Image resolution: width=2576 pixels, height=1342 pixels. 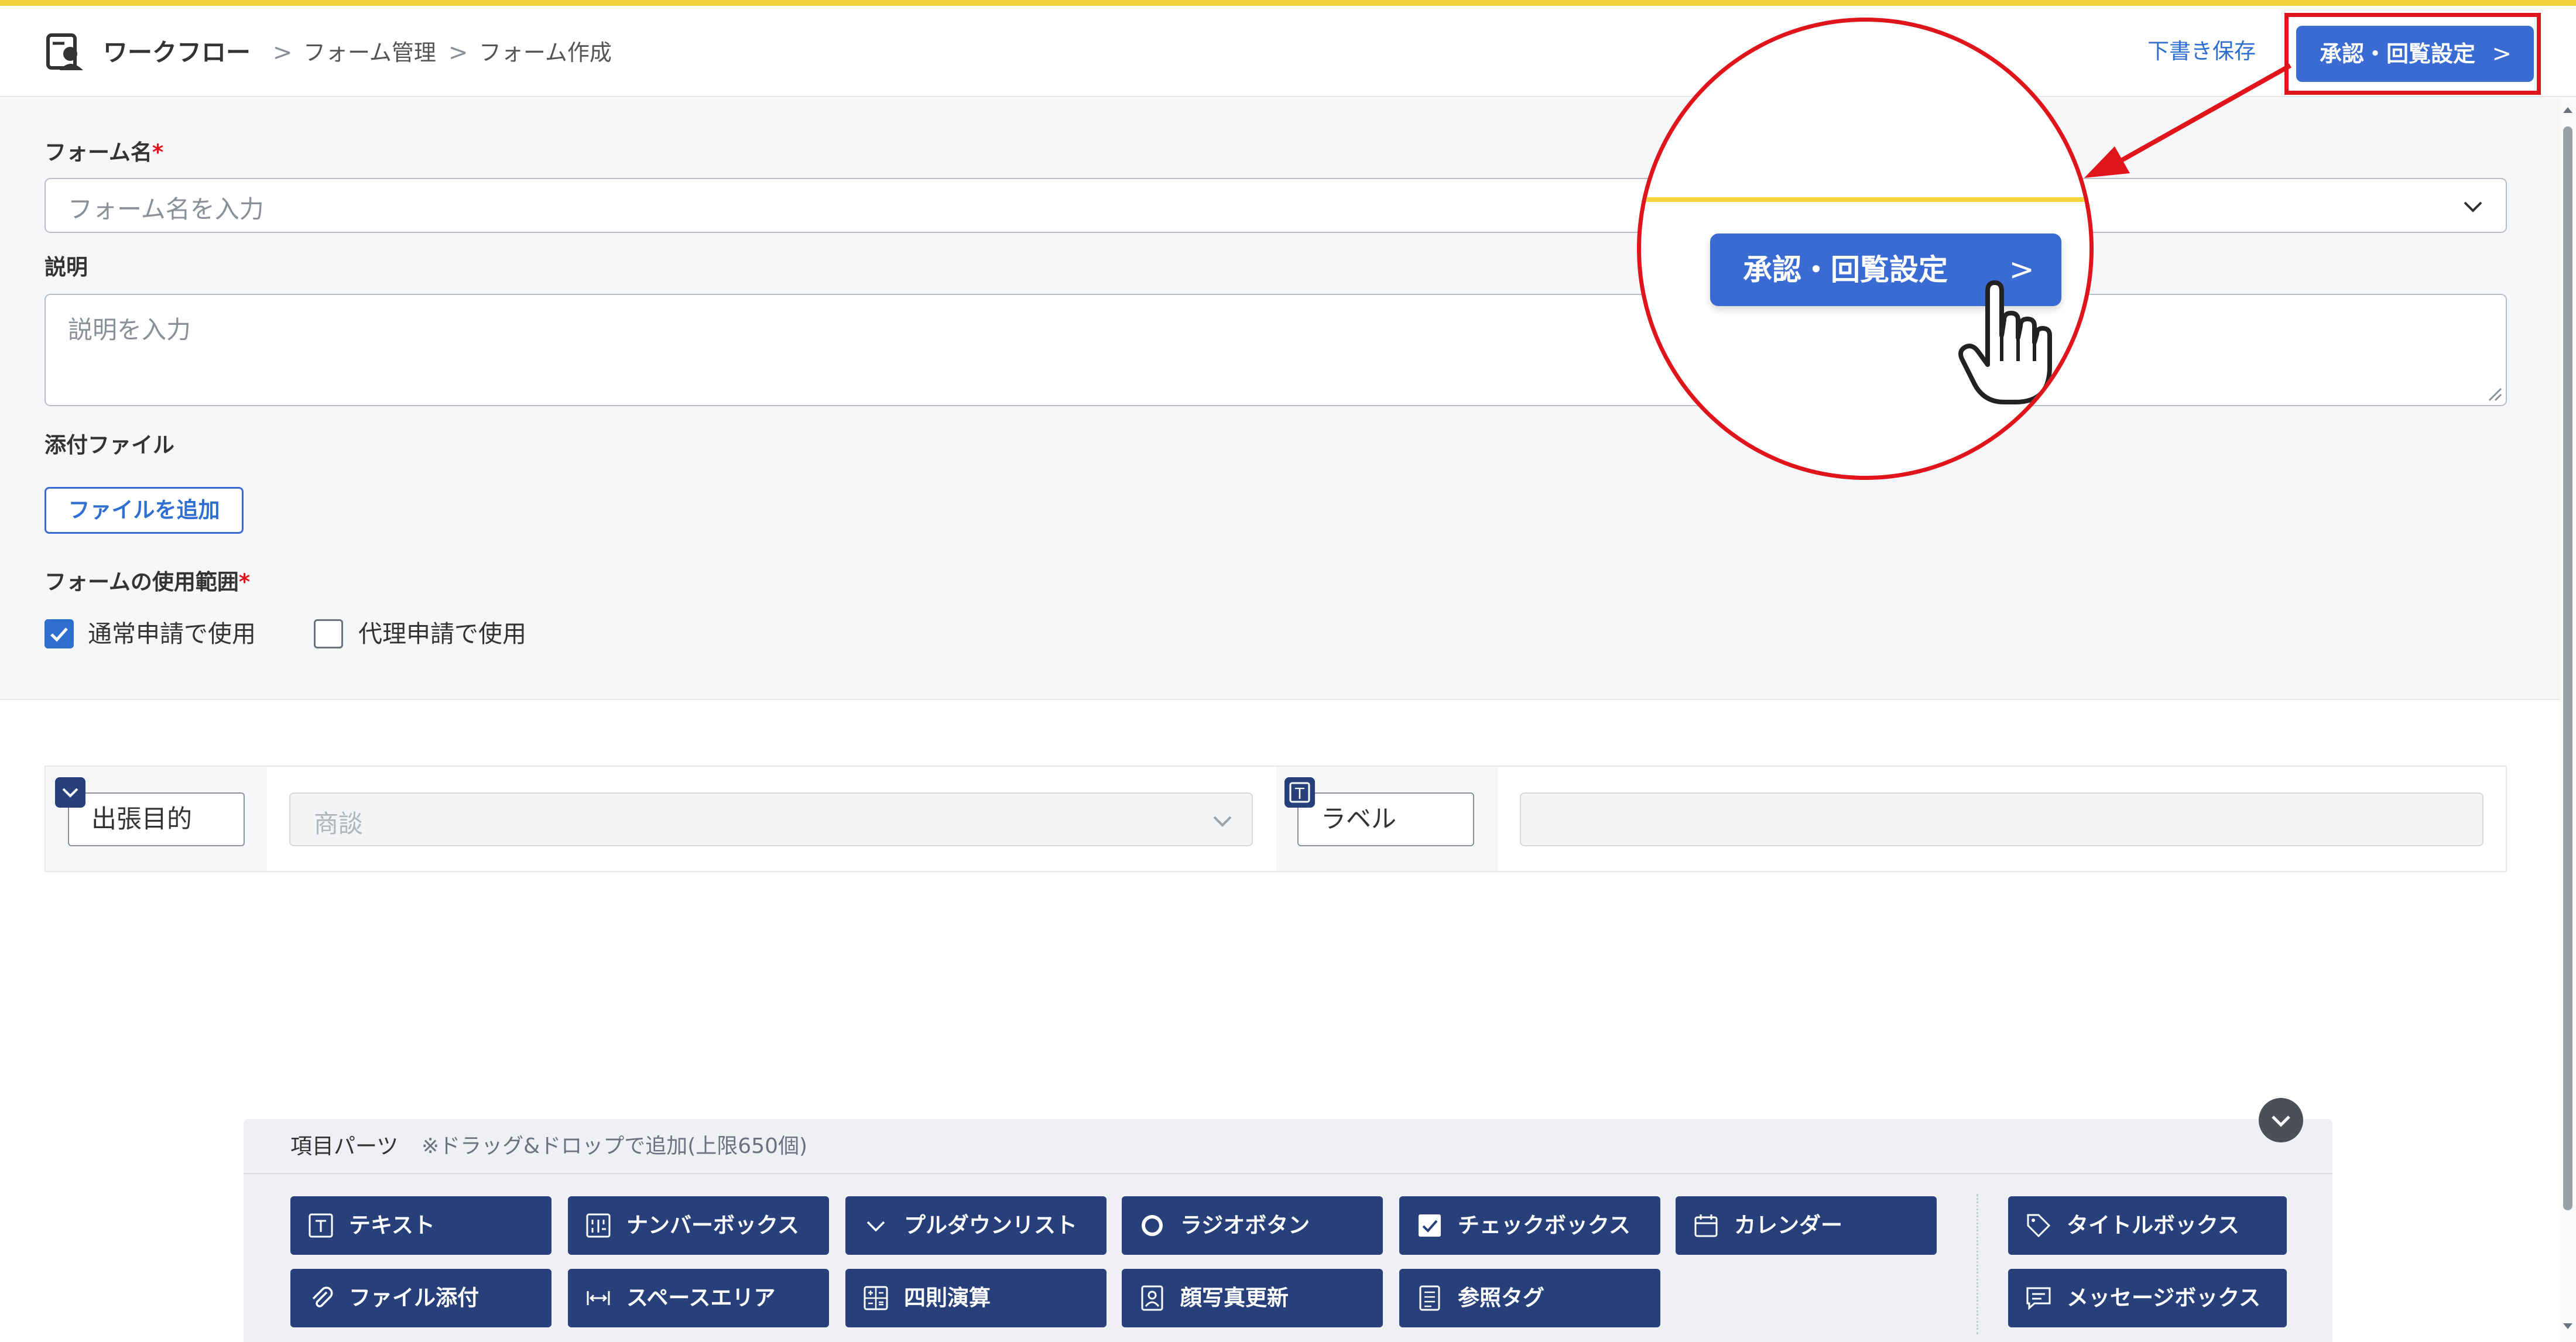 What do you see at coordinates (990, 1225) in the screenshot?
I see `part-pulldown-label: プルダウンリスト` at bounding box center [990, 1225].